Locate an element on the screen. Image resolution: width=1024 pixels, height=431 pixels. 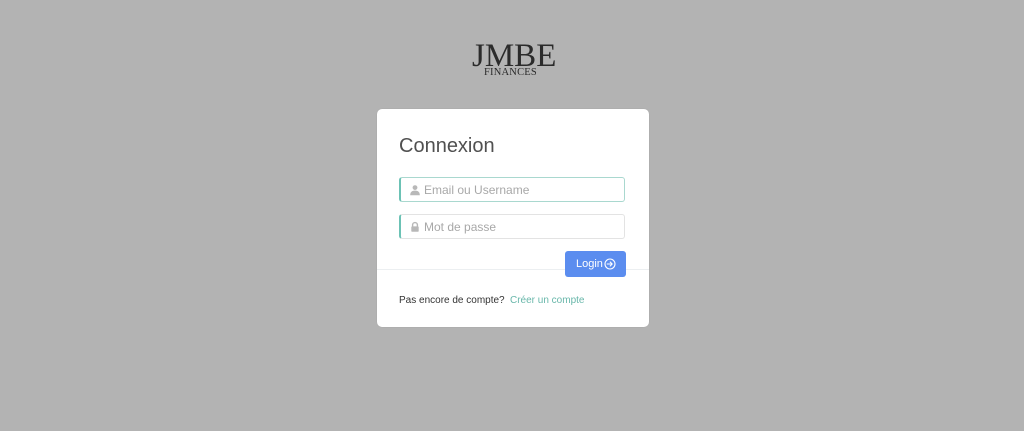
brand-subtitle: FINANCES is located at coordinates (510, 72).